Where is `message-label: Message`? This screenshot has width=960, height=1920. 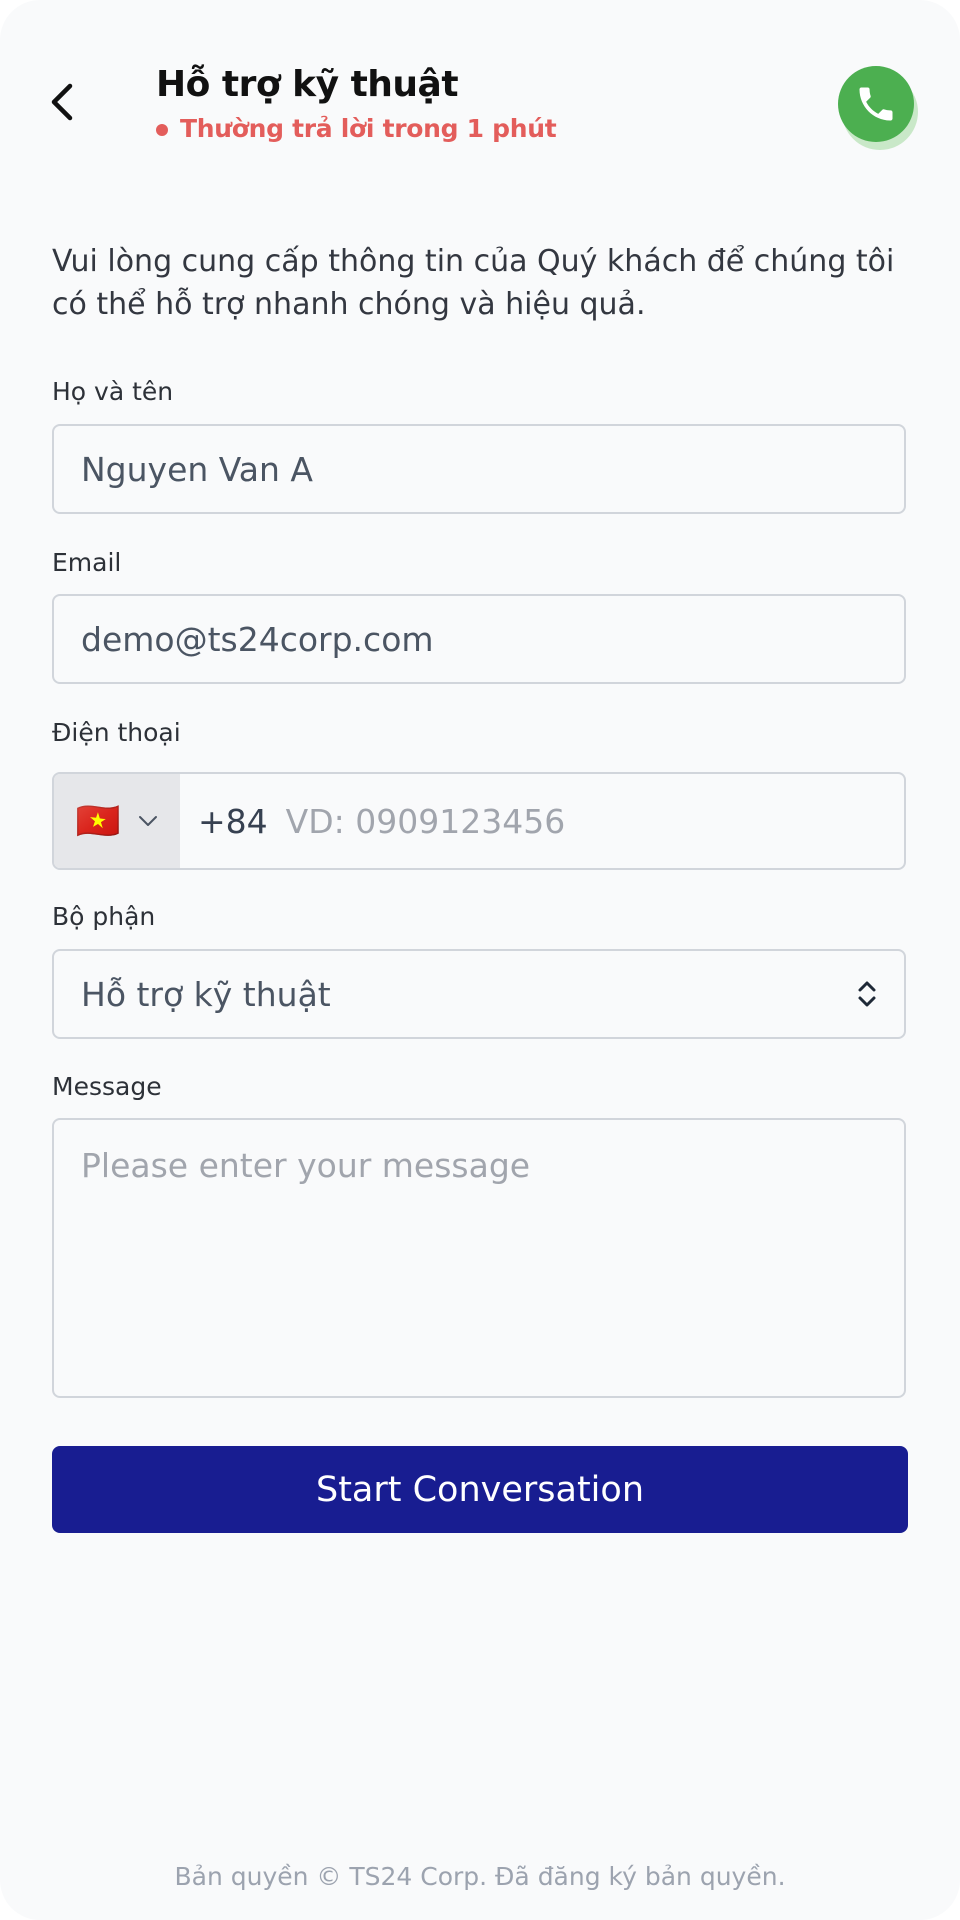 message-label: Message is located at coordinates (107, 1086).